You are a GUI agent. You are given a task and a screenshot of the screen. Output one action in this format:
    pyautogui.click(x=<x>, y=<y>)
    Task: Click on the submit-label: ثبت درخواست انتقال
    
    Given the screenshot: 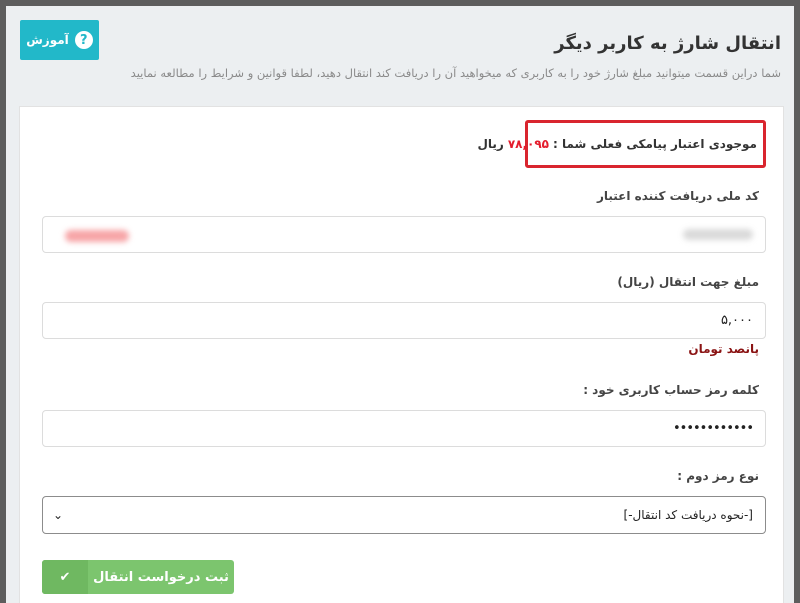 What is the action you would take?
    pyautogui.click(x=161, y=577)
    